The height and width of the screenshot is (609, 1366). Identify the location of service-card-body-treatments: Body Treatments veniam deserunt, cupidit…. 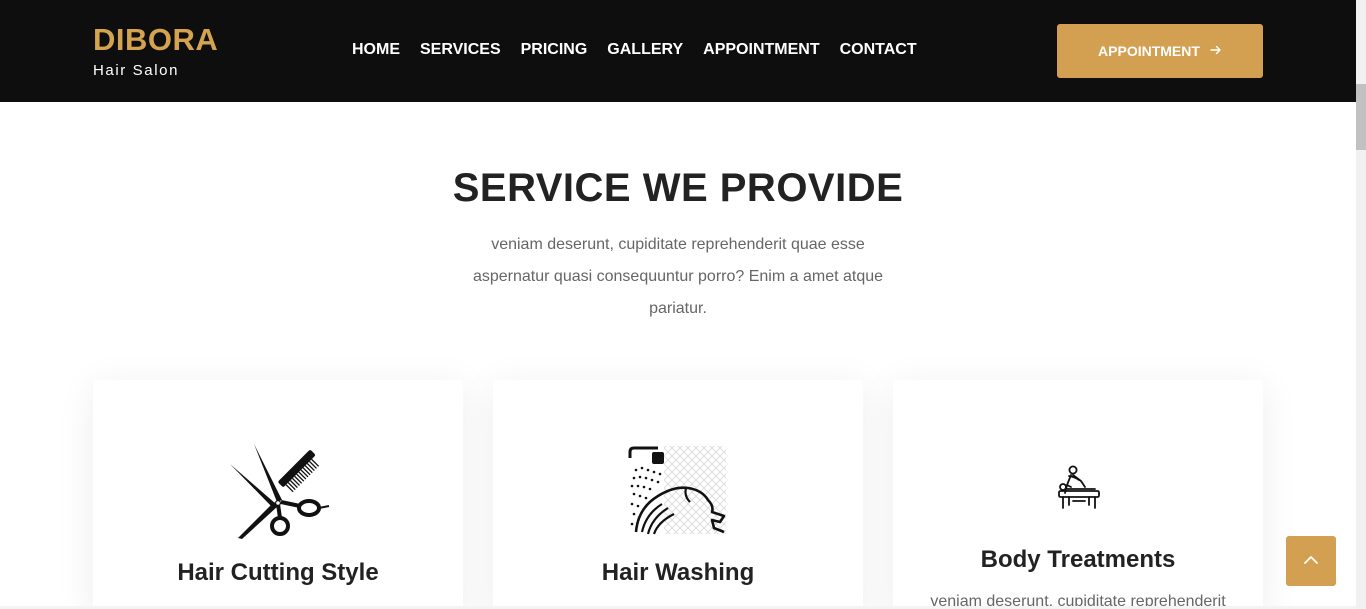
(1078, 494).